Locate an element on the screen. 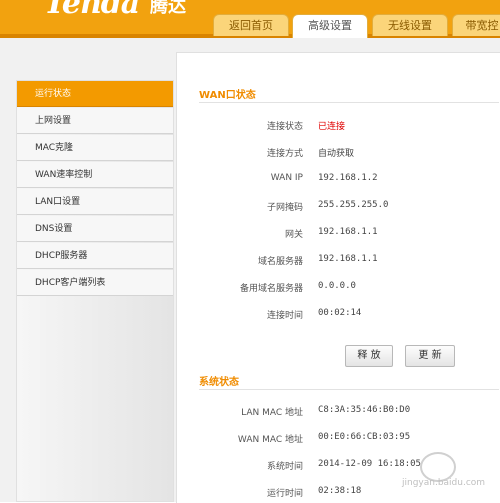 This screenshot has width=500, height=503. baidu-watermark: jingyan.baidu.com is located at coordinates (443, 472).